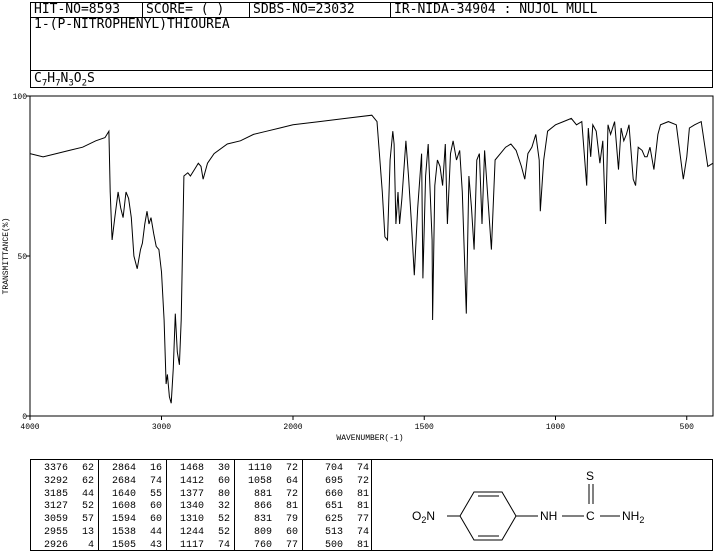 The width and height of the screenshot is (715, 556). What do you see at coordinates (338, 532) in the screenshot?
I see `peak-row: 513 74` at bounding box center [338, 532].